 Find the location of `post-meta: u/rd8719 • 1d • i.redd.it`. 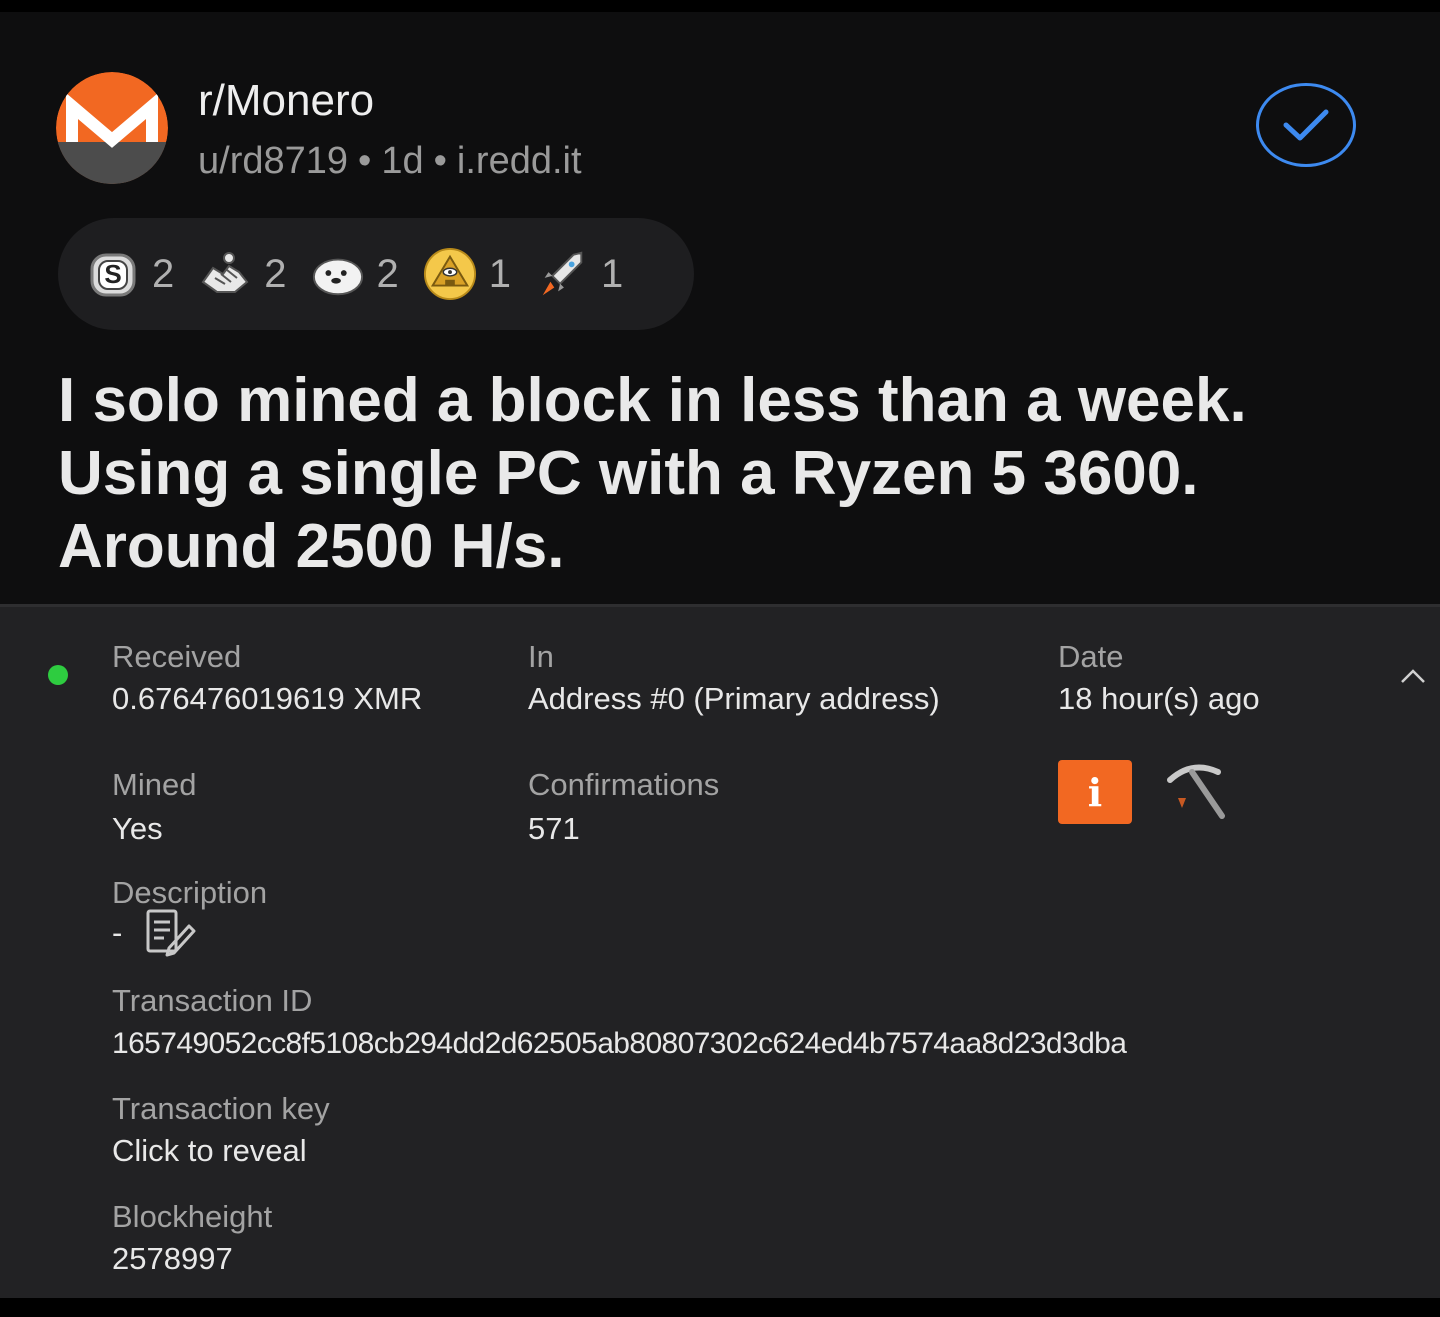

post-meta: u/rd8719 • 1d • i.redd.it is located at coordinates (390, 161).